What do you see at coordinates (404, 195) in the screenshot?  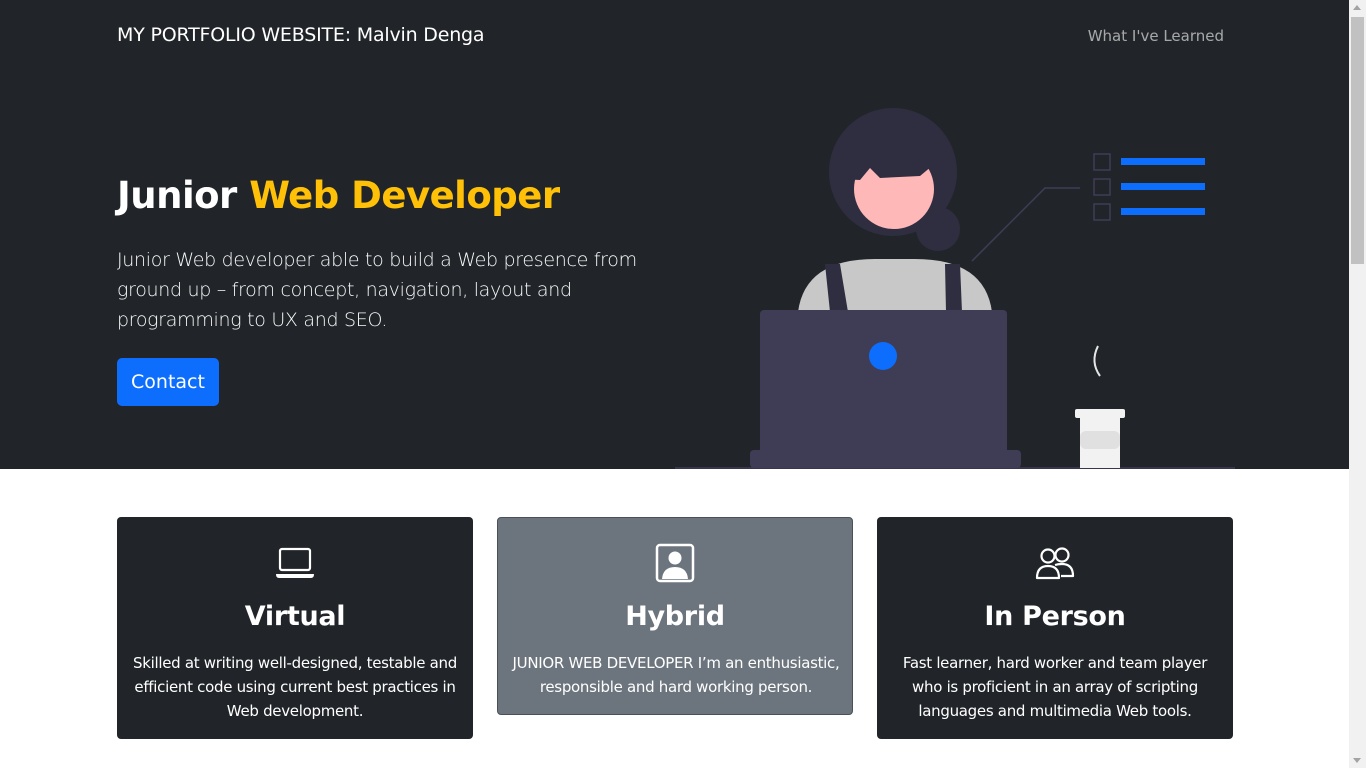 I see `hero-title-accent: Web Developer` at bounding box center [404, 195].